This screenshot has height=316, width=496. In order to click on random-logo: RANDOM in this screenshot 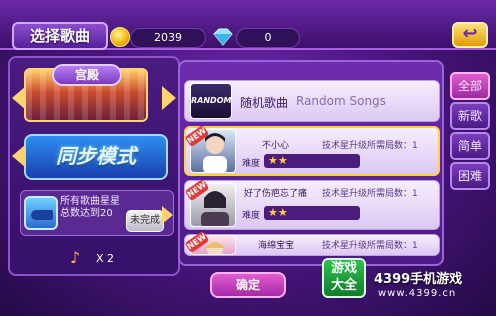, I will do `click(211, 101)`.